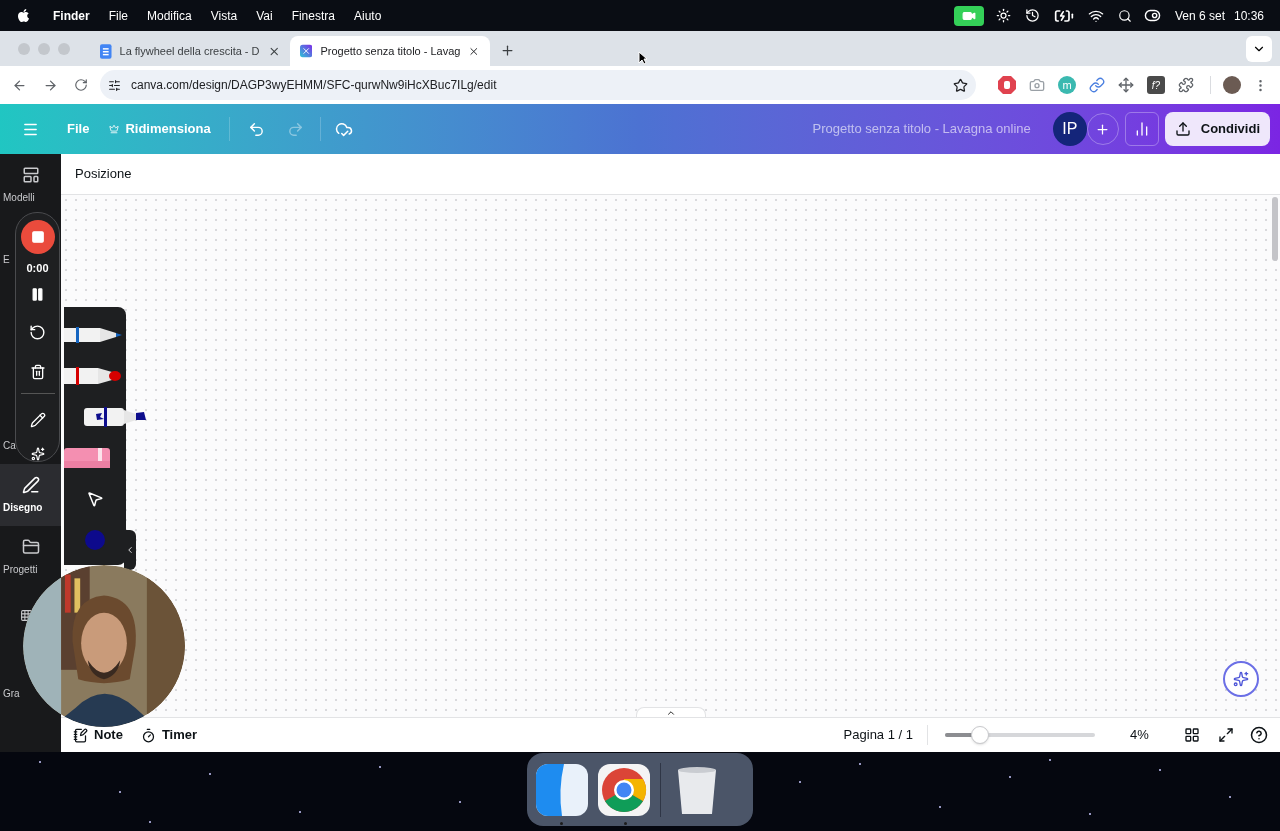  I want to click on move-icon, so click(1126, 85).